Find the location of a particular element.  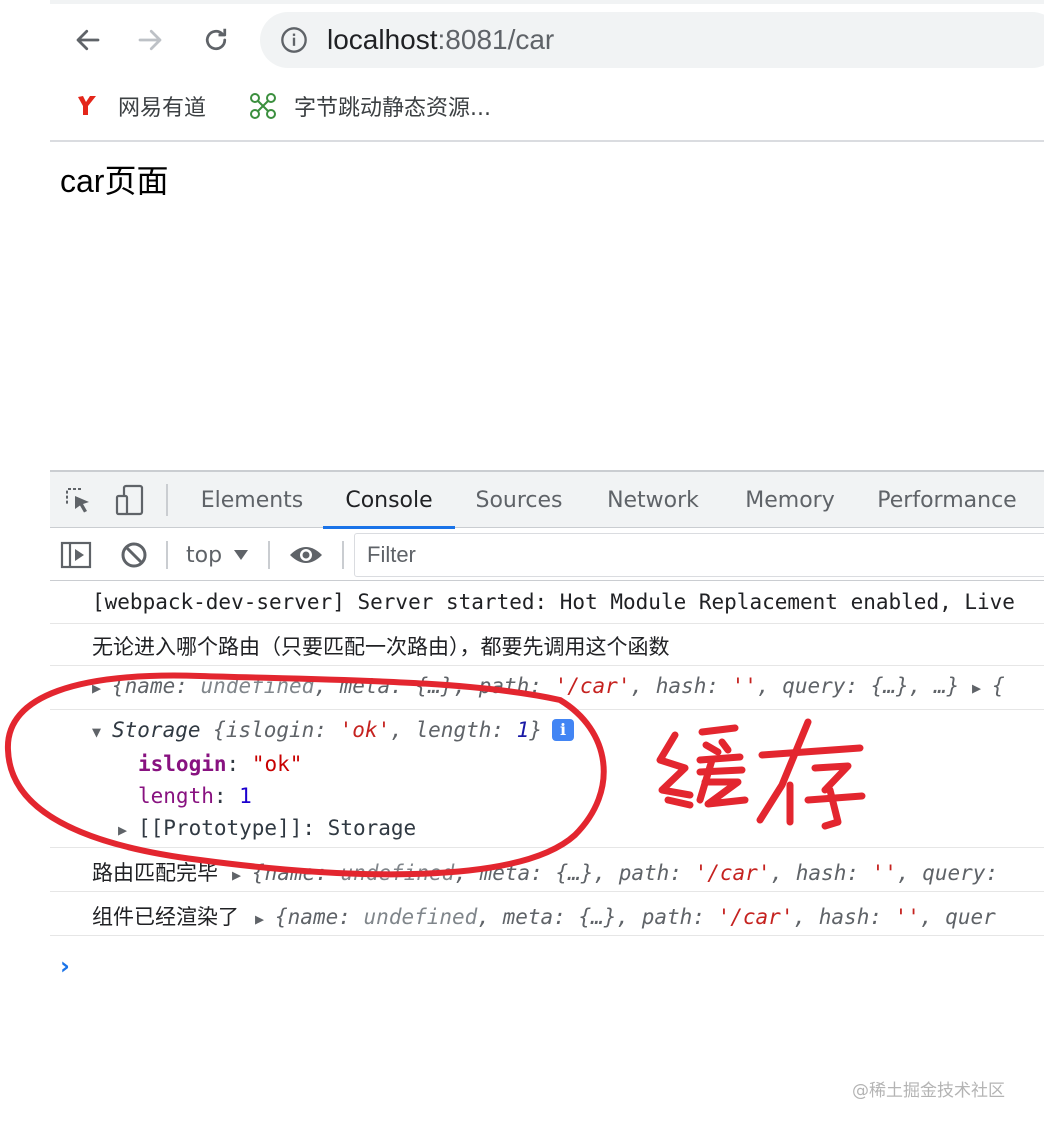

inspect-cursor-icon is located at coordinates (77, 500).